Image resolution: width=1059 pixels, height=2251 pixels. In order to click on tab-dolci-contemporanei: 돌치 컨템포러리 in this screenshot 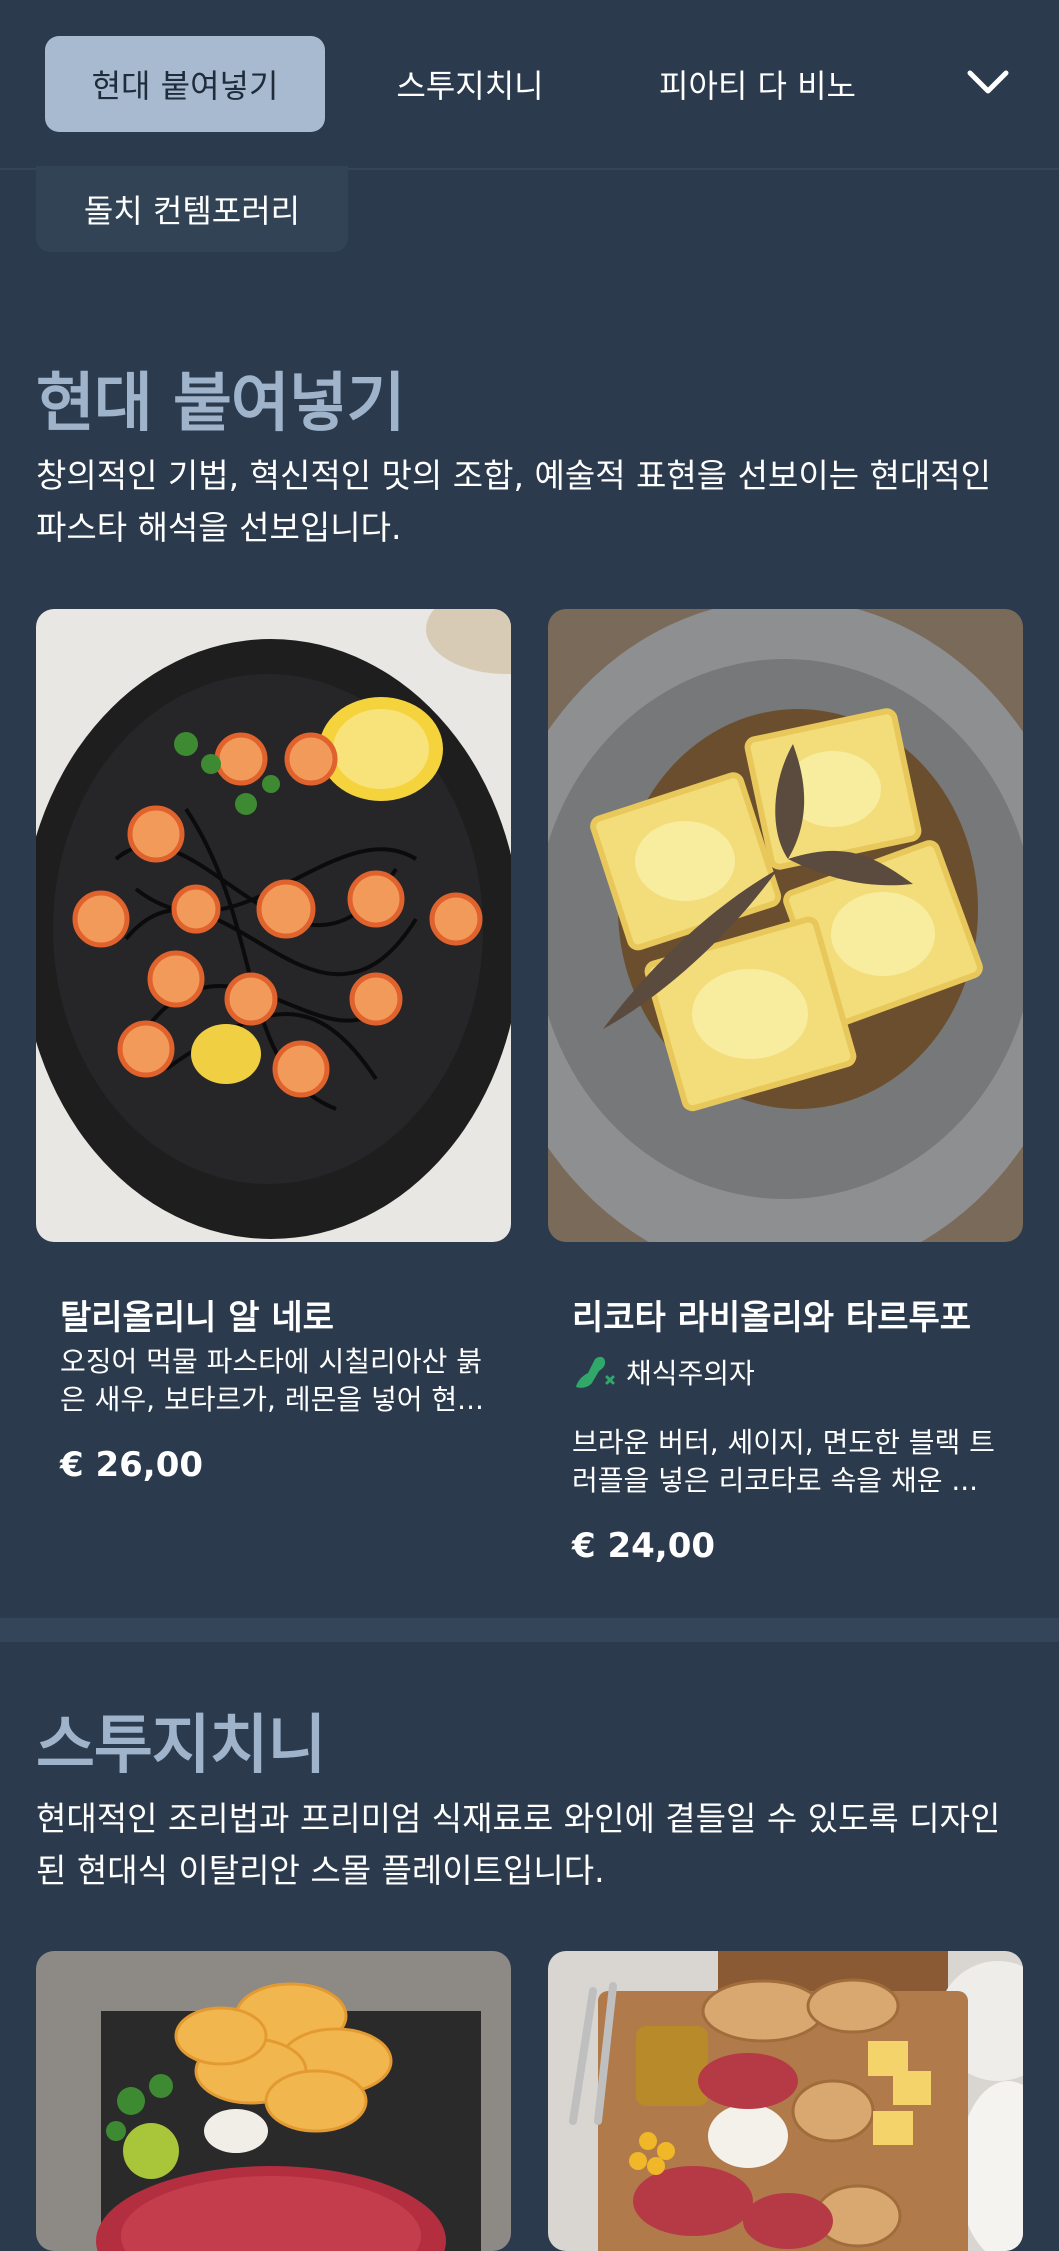, I will do `click(192, 209)`.